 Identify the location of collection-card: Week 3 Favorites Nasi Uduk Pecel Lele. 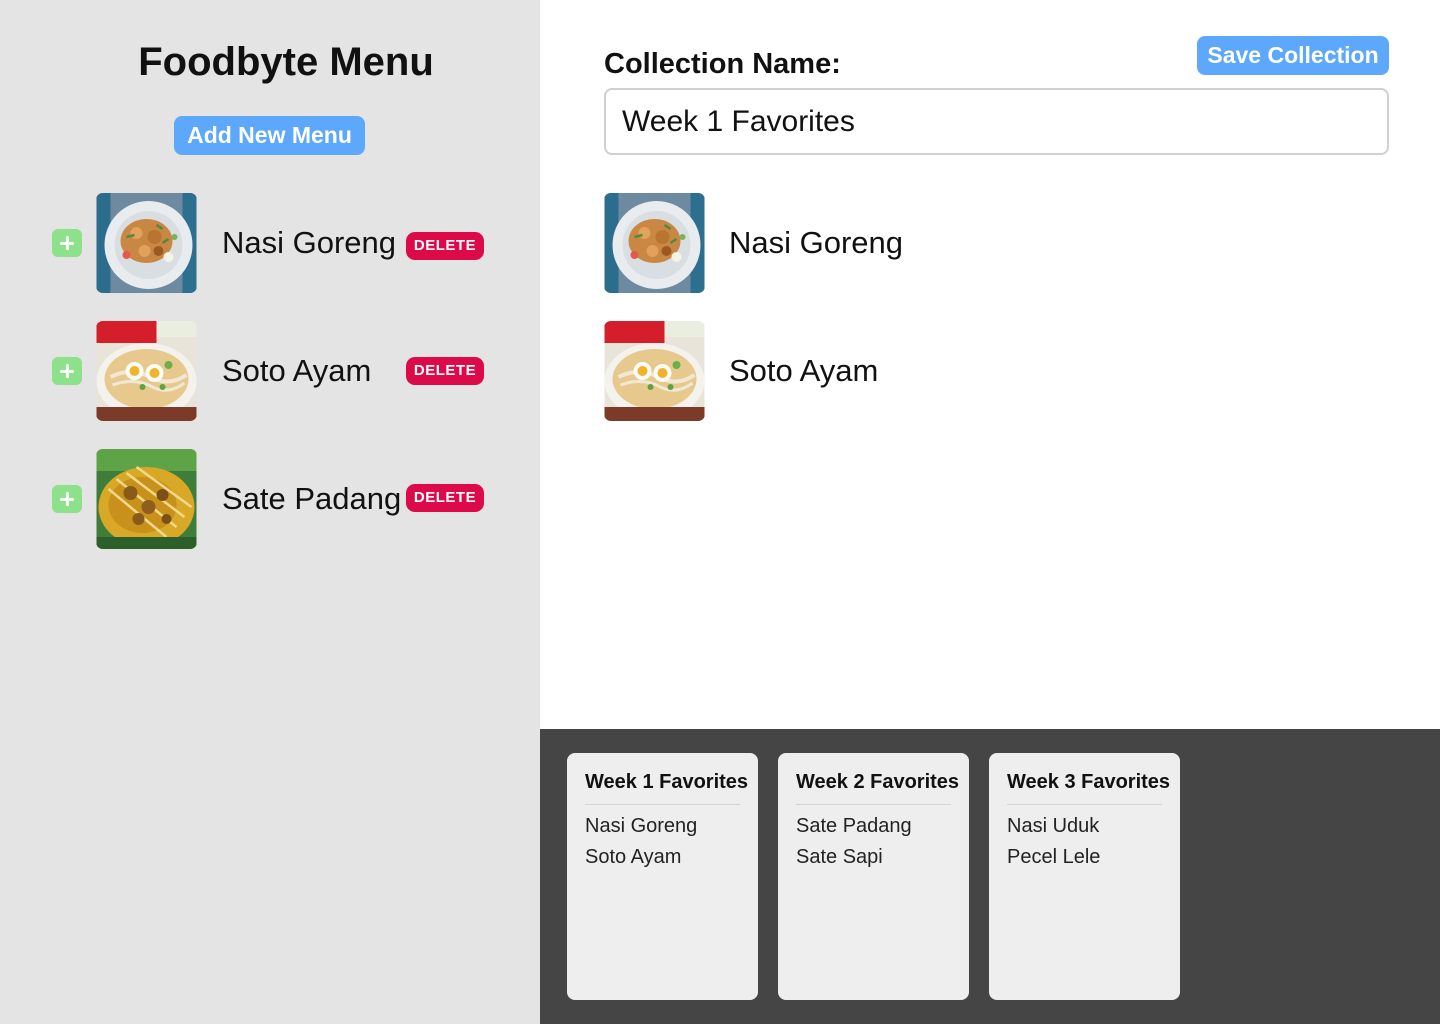
(1084, 876).